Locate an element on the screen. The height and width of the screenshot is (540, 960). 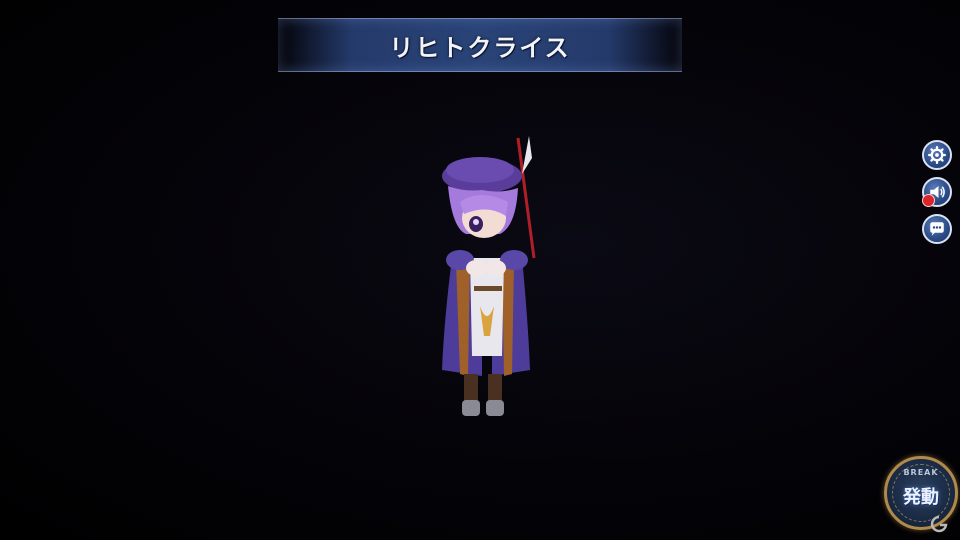
gear-icon is located at coordinates (937, 155).